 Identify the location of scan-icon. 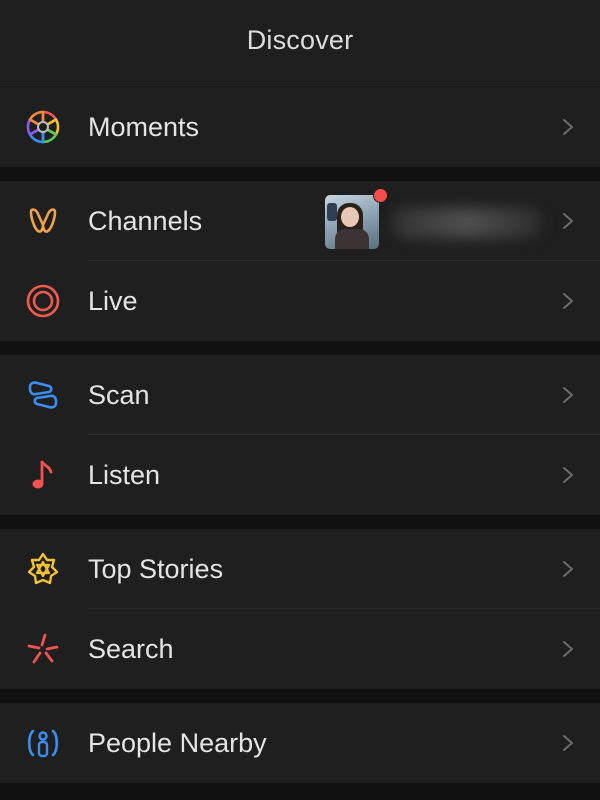
(43, 395).